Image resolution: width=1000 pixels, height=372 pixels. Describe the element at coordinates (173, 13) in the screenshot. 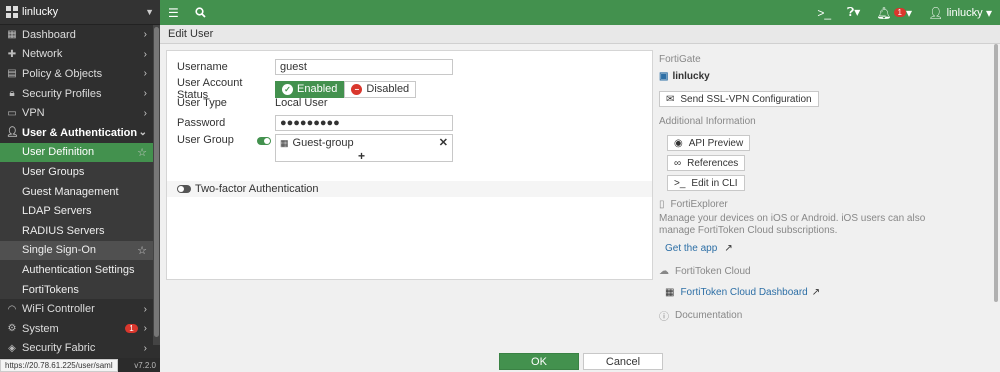

I see `menu-icon: ☰` at that location.